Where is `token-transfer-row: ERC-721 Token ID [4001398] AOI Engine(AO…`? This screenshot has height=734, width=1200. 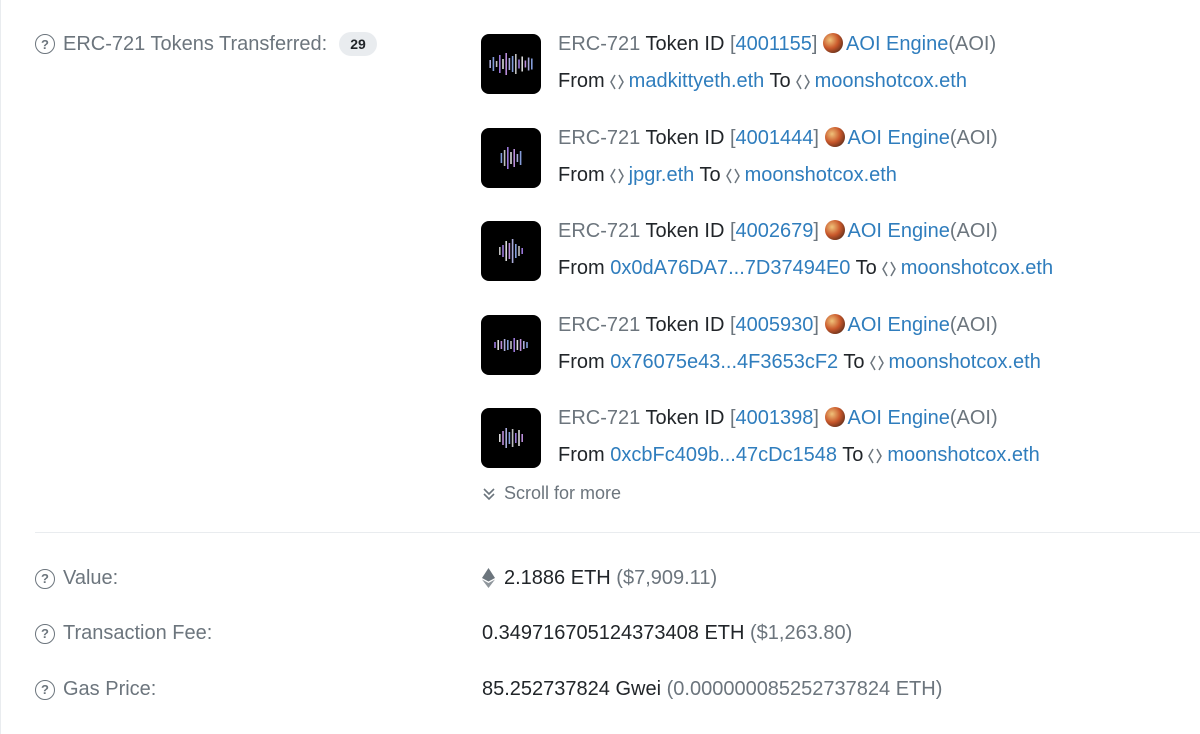 token-transfer-row: ERC-721 Token ID [4001398] AOI Engine(AO… is located at coordinates (831, 440).